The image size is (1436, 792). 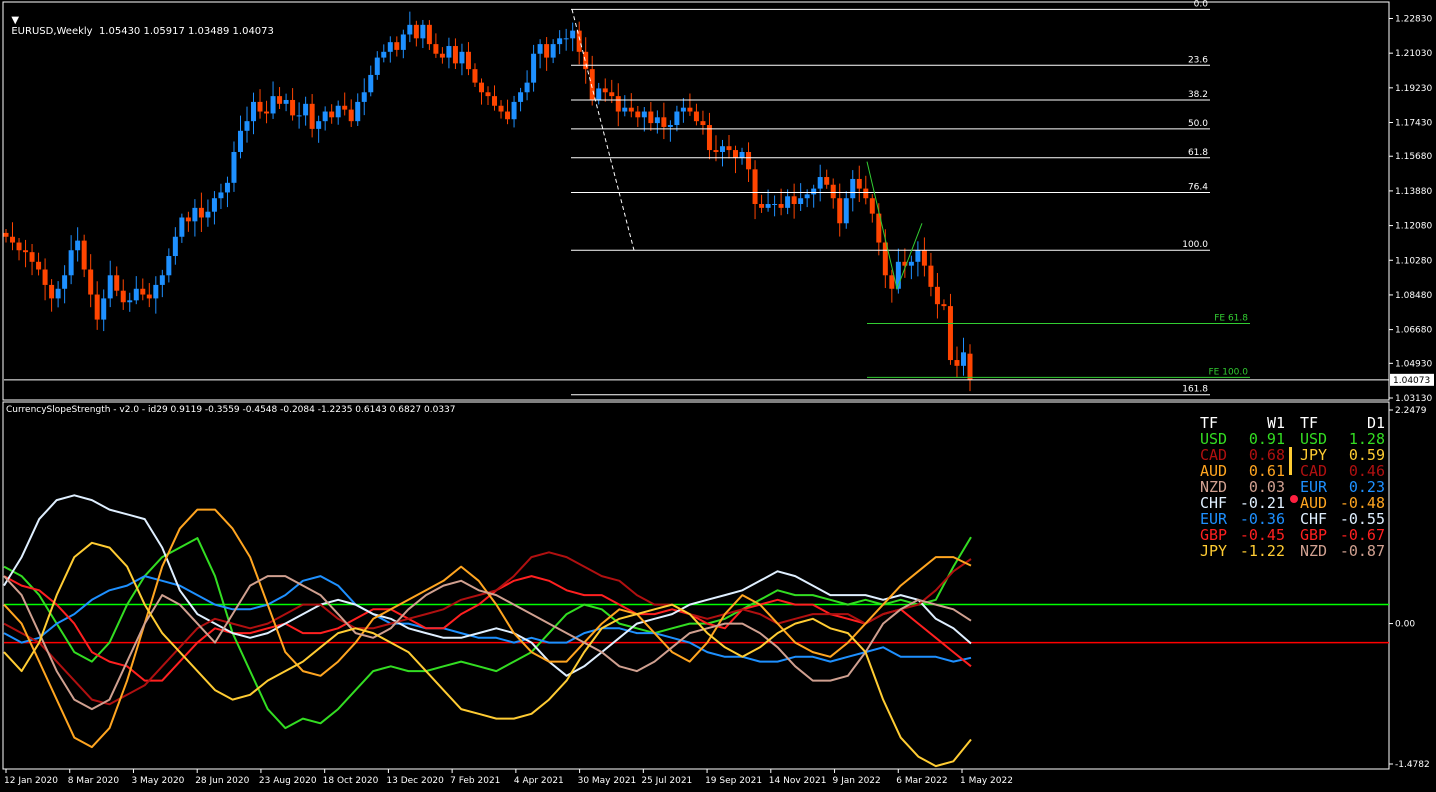 I want to click on fib-level-label: 50.0, so click(x=1198, y=124).